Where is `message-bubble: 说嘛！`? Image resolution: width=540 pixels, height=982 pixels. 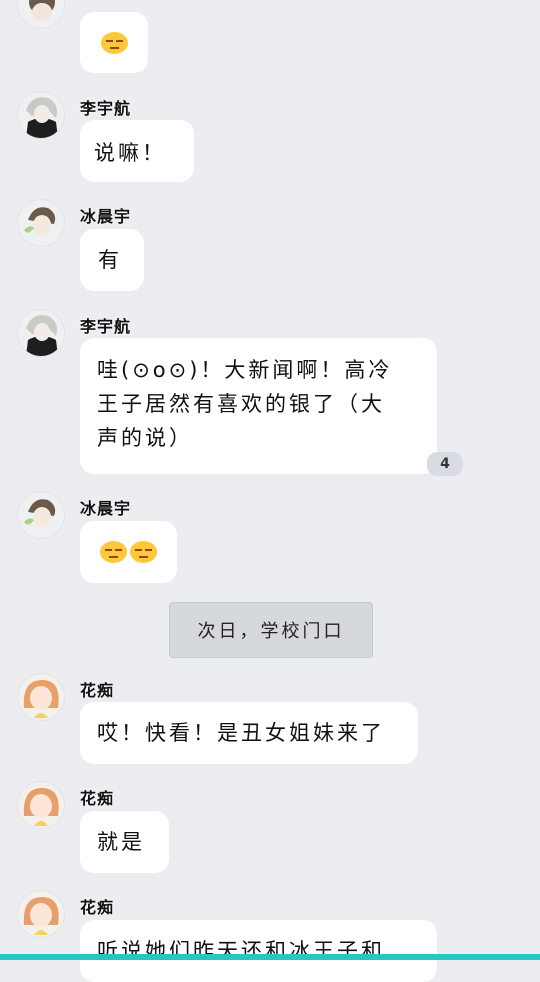 message-bubble: 说嘛！ is located at coordinates (137, 151).